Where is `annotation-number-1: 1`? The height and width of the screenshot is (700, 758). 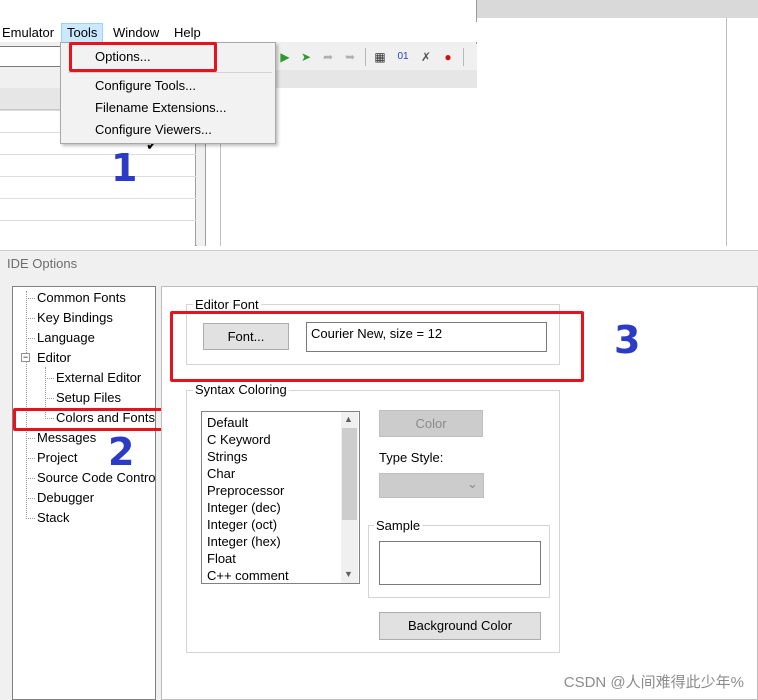 annotation-number-1: 1 is located at coordinates (124, 168).